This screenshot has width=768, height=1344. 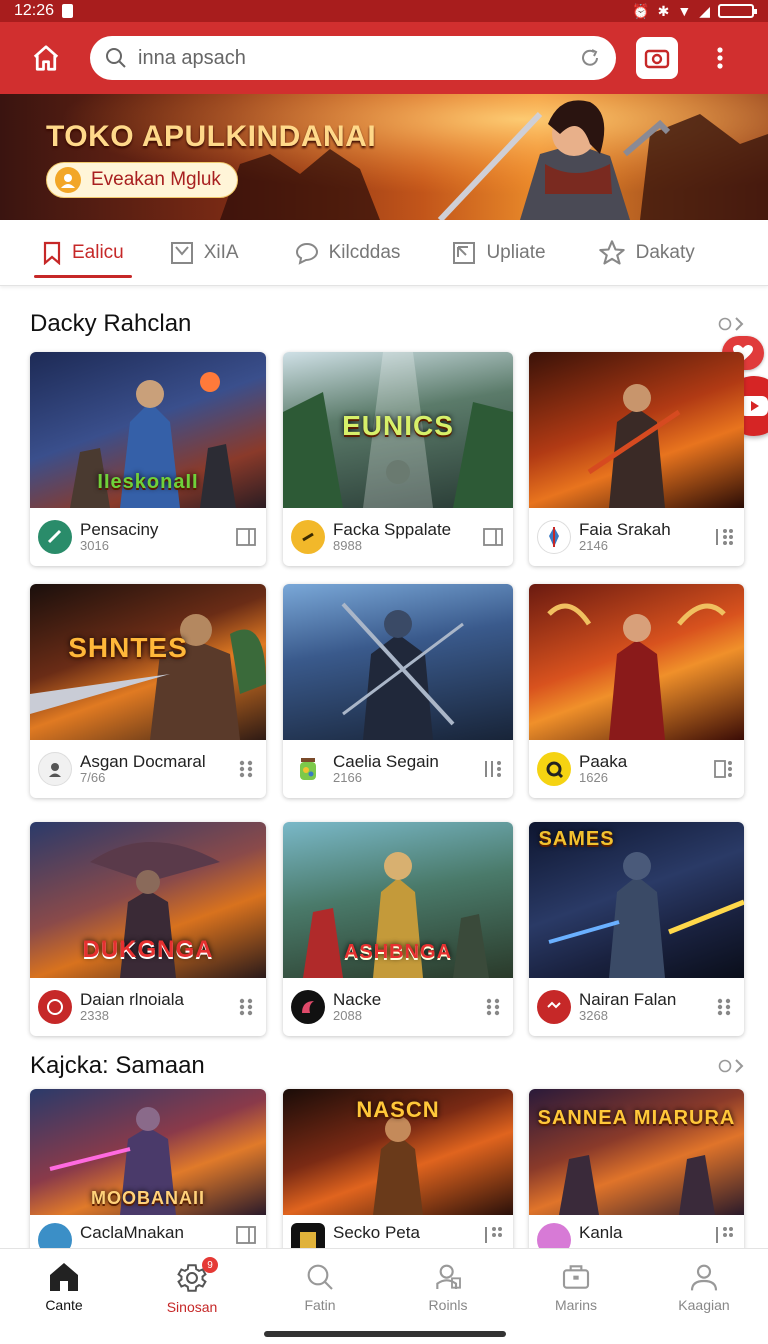 I want to click on banner-artwork, so click(x=384, y=157).